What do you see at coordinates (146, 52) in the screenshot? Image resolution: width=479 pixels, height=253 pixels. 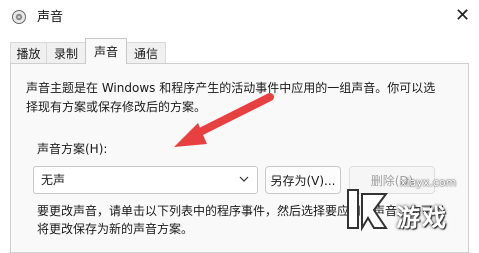 I see `tab-communications: 通信` at bounding box center [146, 52].